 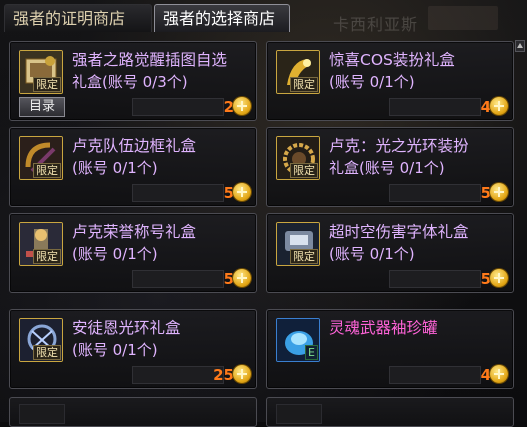 I want to click on shop-item: 限定 卢克队伍边框礼盒 (账号 0/1个) 5, so click(x=133, y=167).